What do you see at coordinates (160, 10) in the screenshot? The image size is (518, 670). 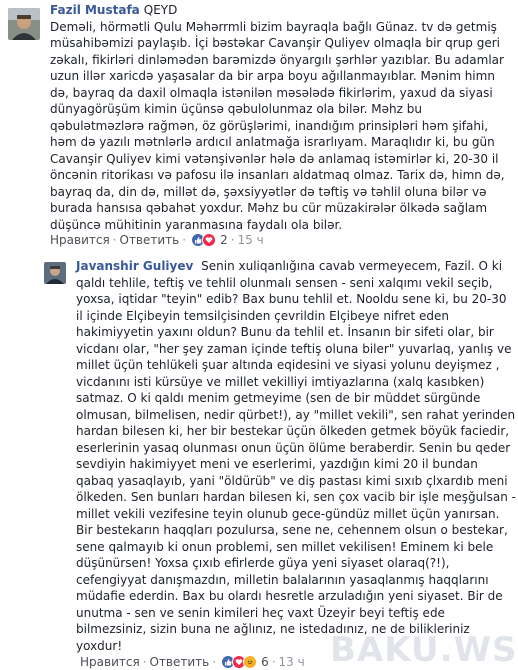 I see `comment-tag: QEYD` at bounding box center [160, 10].